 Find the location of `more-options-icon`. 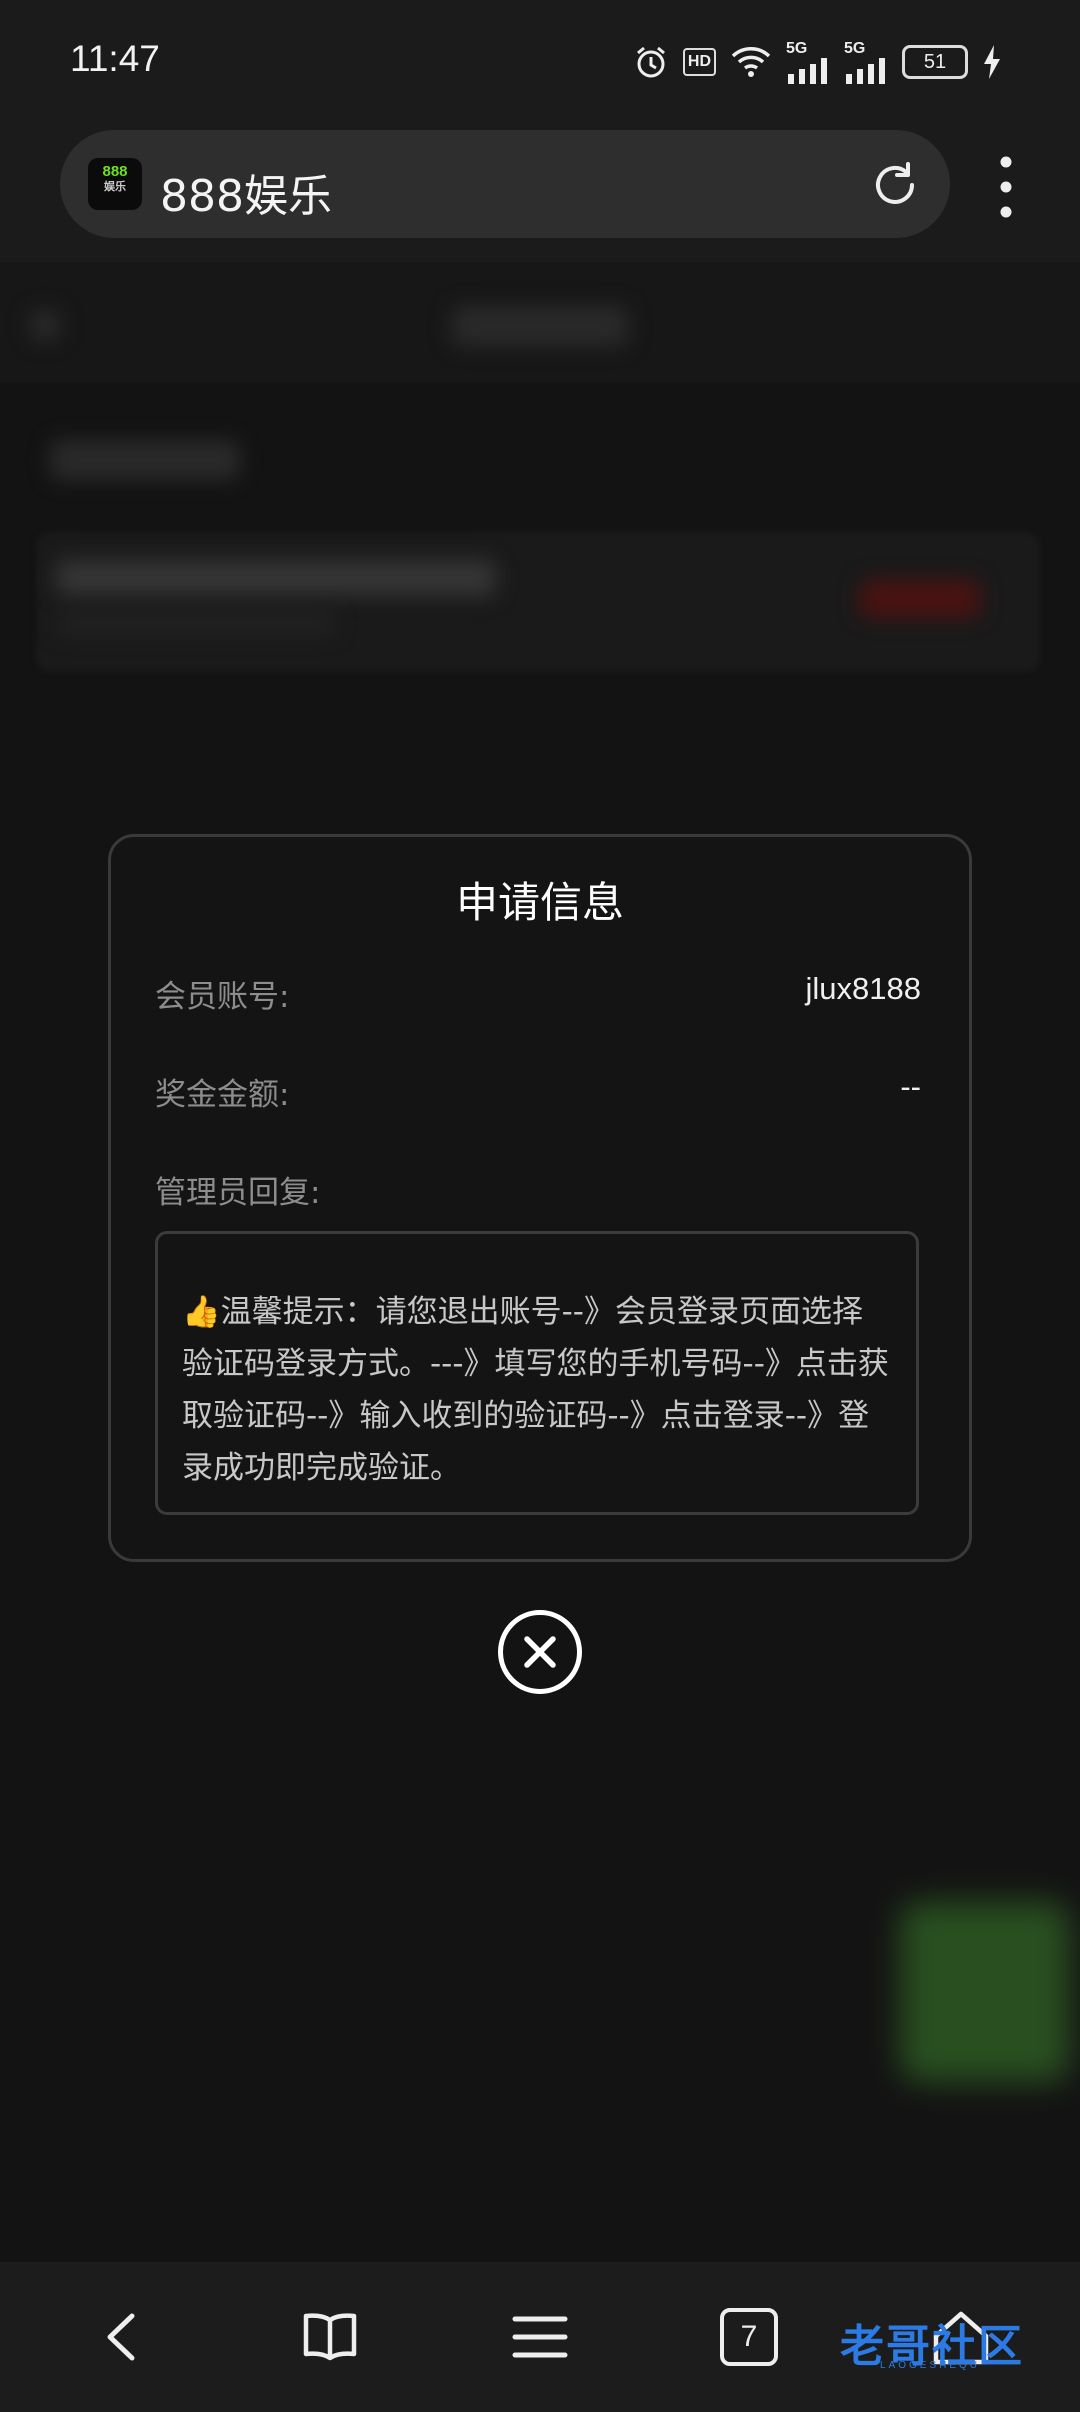

more-options-icon is located at coordinates (1006, 187).